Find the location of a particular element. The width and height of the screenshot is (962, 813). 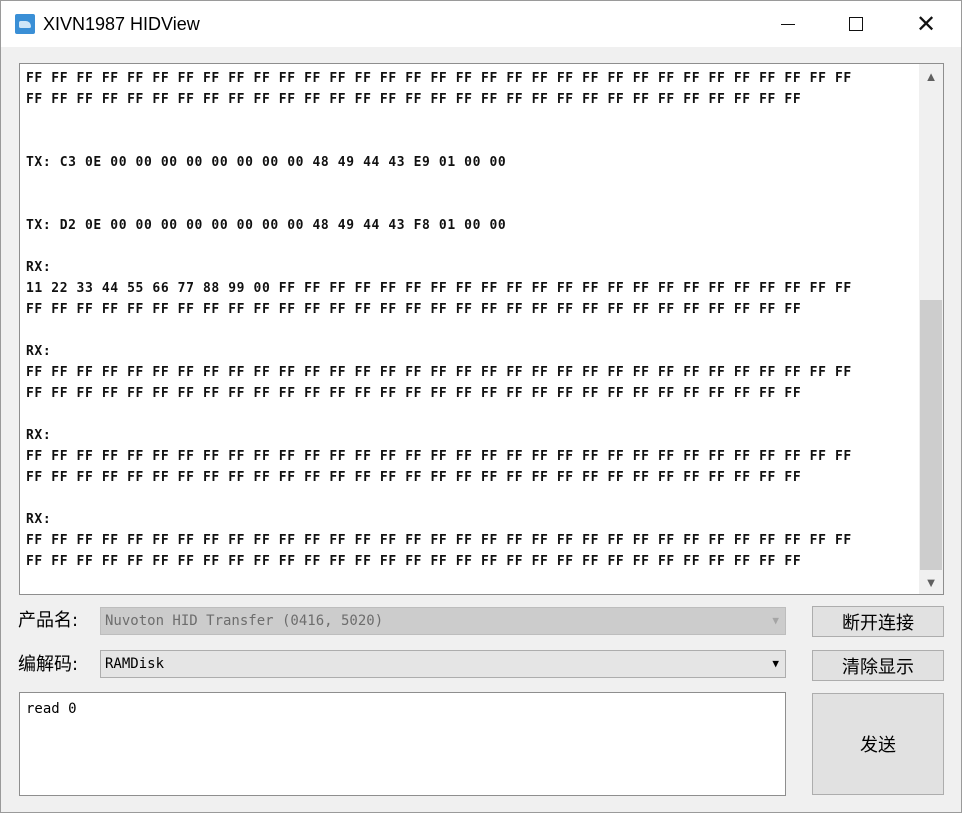

product-label: 产品名: is located at coordinates (48, 620).